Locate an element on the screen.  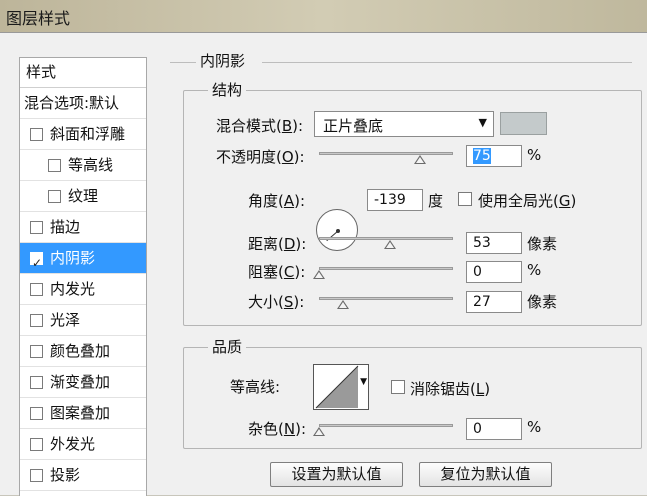
sidebar-item-checkbox: ✓ is located at coordinates (36, 261).